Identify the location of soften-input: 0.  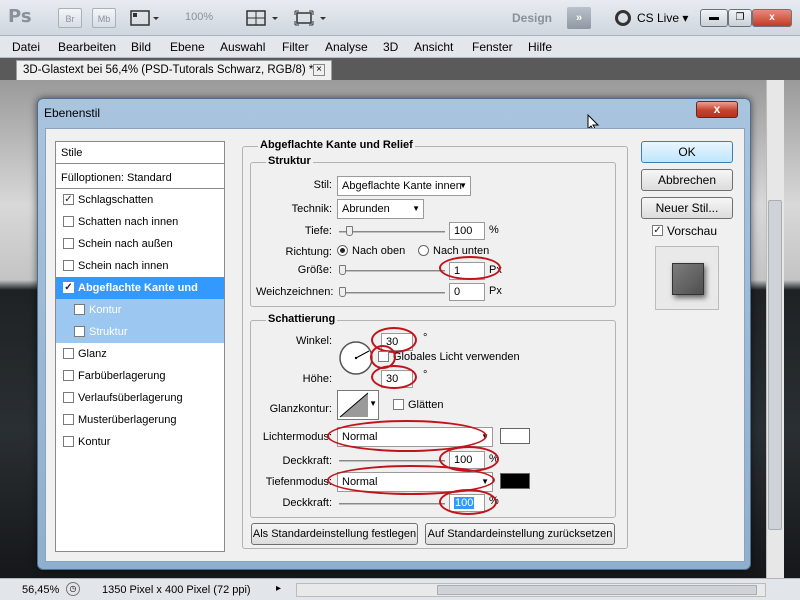
(467, 292).